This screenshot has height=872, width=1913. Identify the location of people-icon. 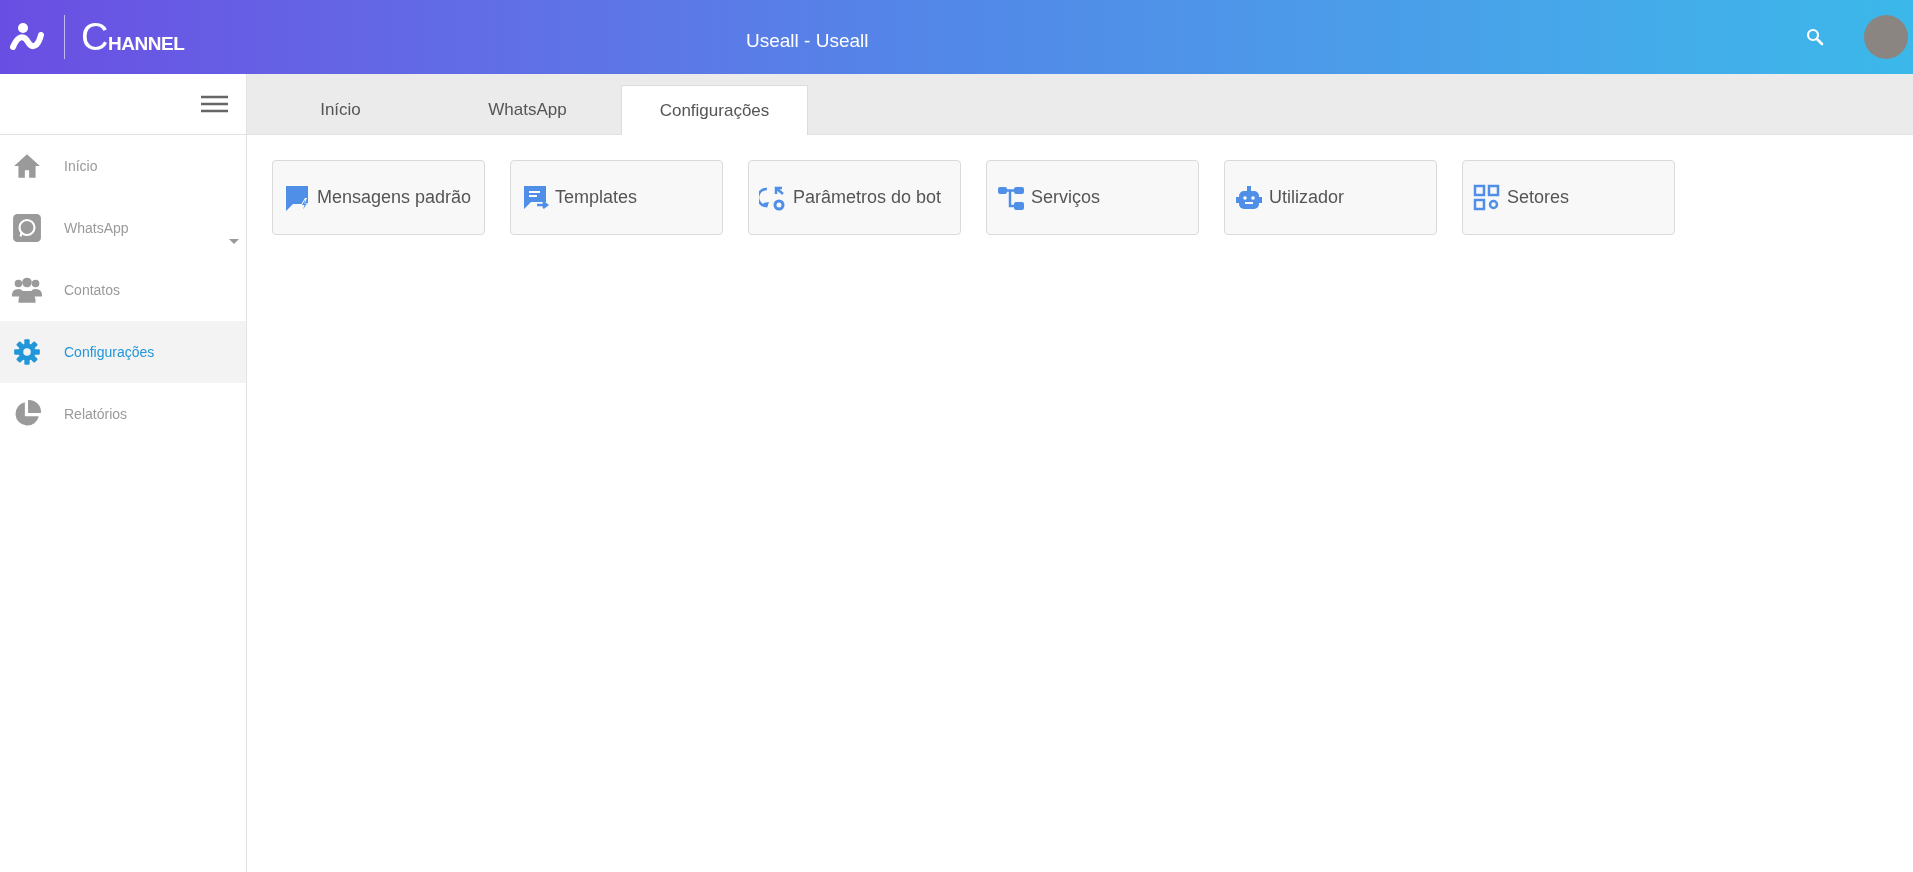
(27, 290).